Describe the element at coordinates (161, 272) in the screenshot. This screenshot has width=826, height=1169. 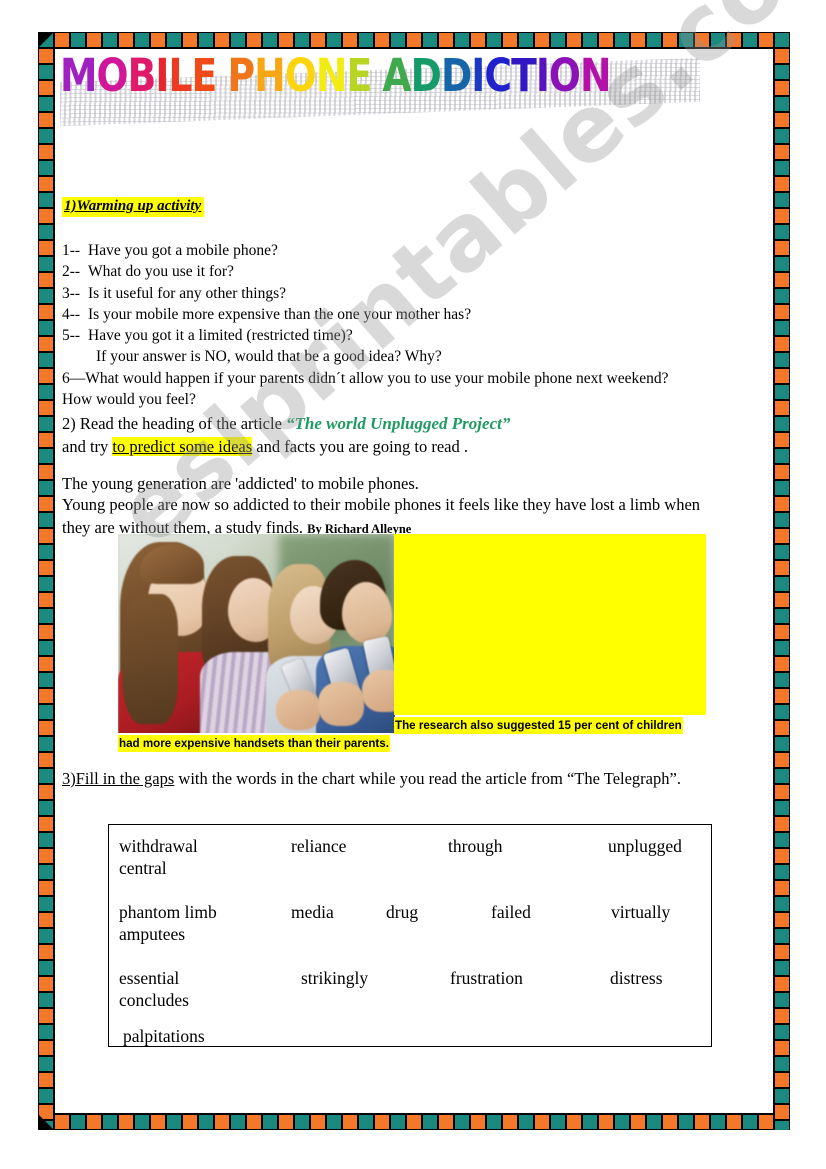
I see `question-text: What do you use it for?` at that location.